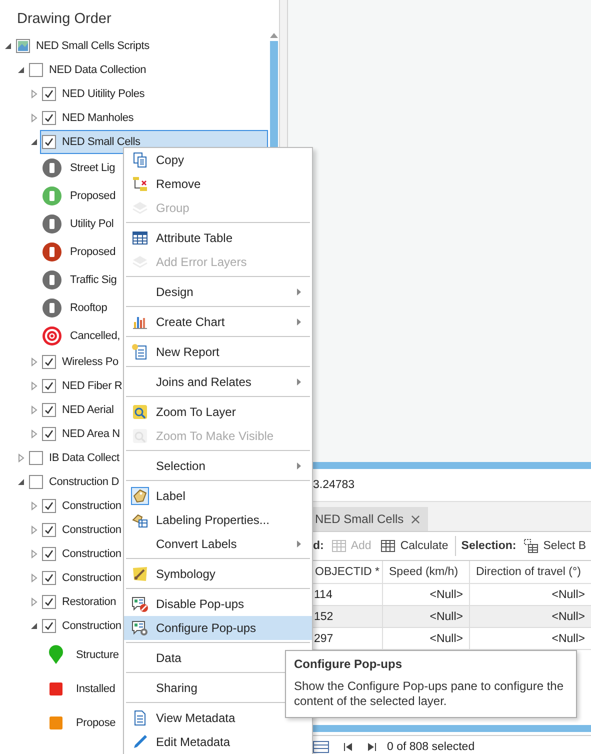 The image size is (591, 754). I want to click on tooltip-text: Show the Configure Pop-ups pane to configure the content of the selected layer., so click(429, 694).